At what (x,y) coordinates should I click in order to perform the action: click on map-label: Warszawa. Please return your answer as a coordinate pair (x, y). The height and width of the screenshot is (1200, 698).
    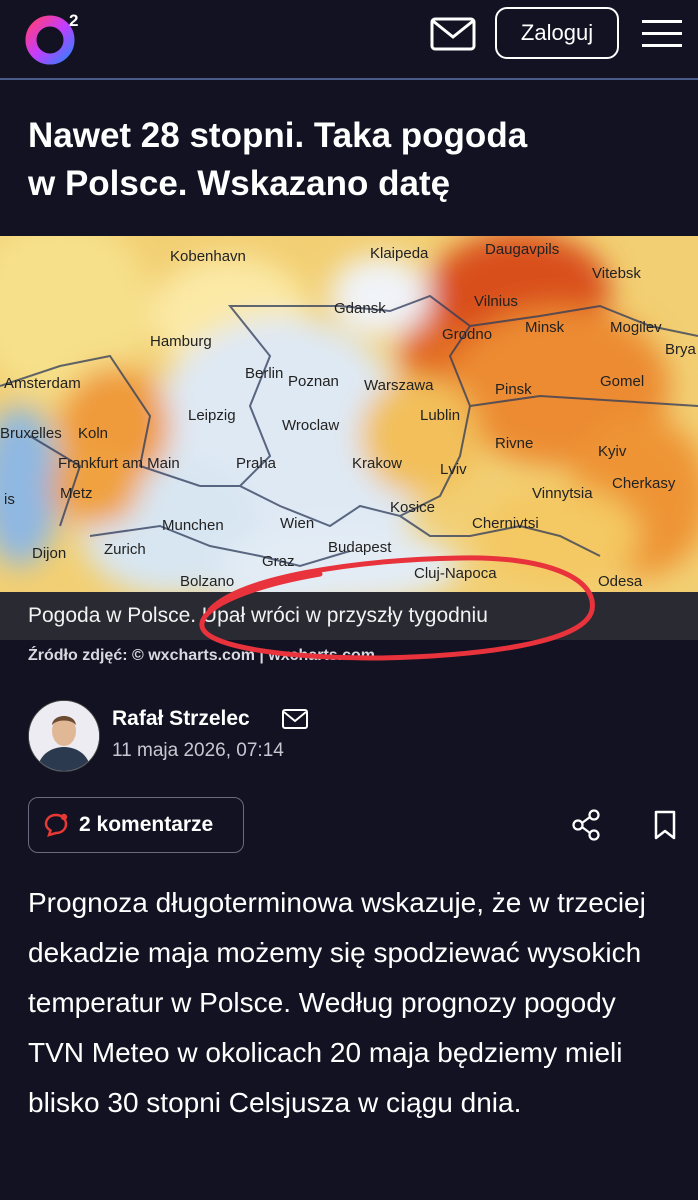
    Looking at the image, I should click on (399, 385).